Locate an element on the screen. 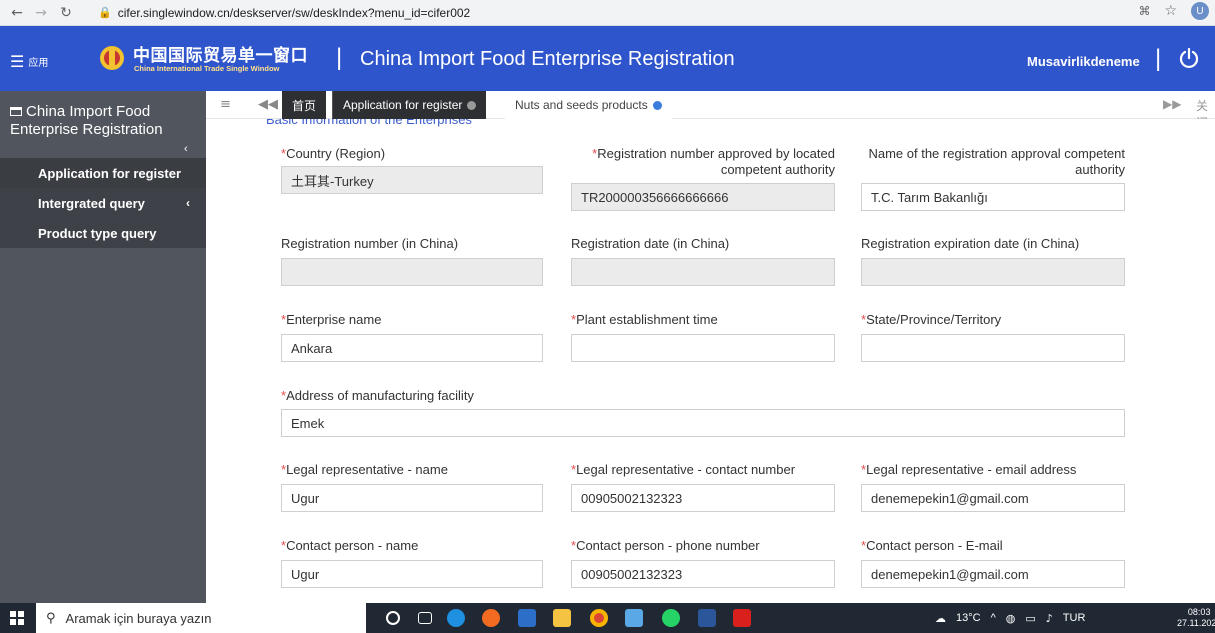 This screenshot has height=633, width=1215. reg-expiry-china-label: Registration expiration date (in China) is located at coordinates (970, 243).